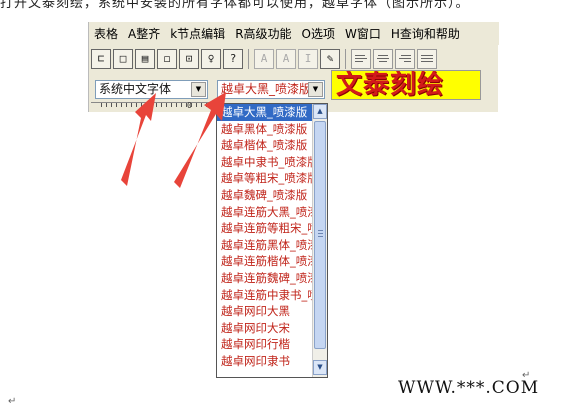 The height and width of the screenshot is (409, 569). What do you see at coordinates (265, 245) in the screenshot?
I see `list-item: 越卓连筋黑体_喷漆` at bounding box center [265, 245].